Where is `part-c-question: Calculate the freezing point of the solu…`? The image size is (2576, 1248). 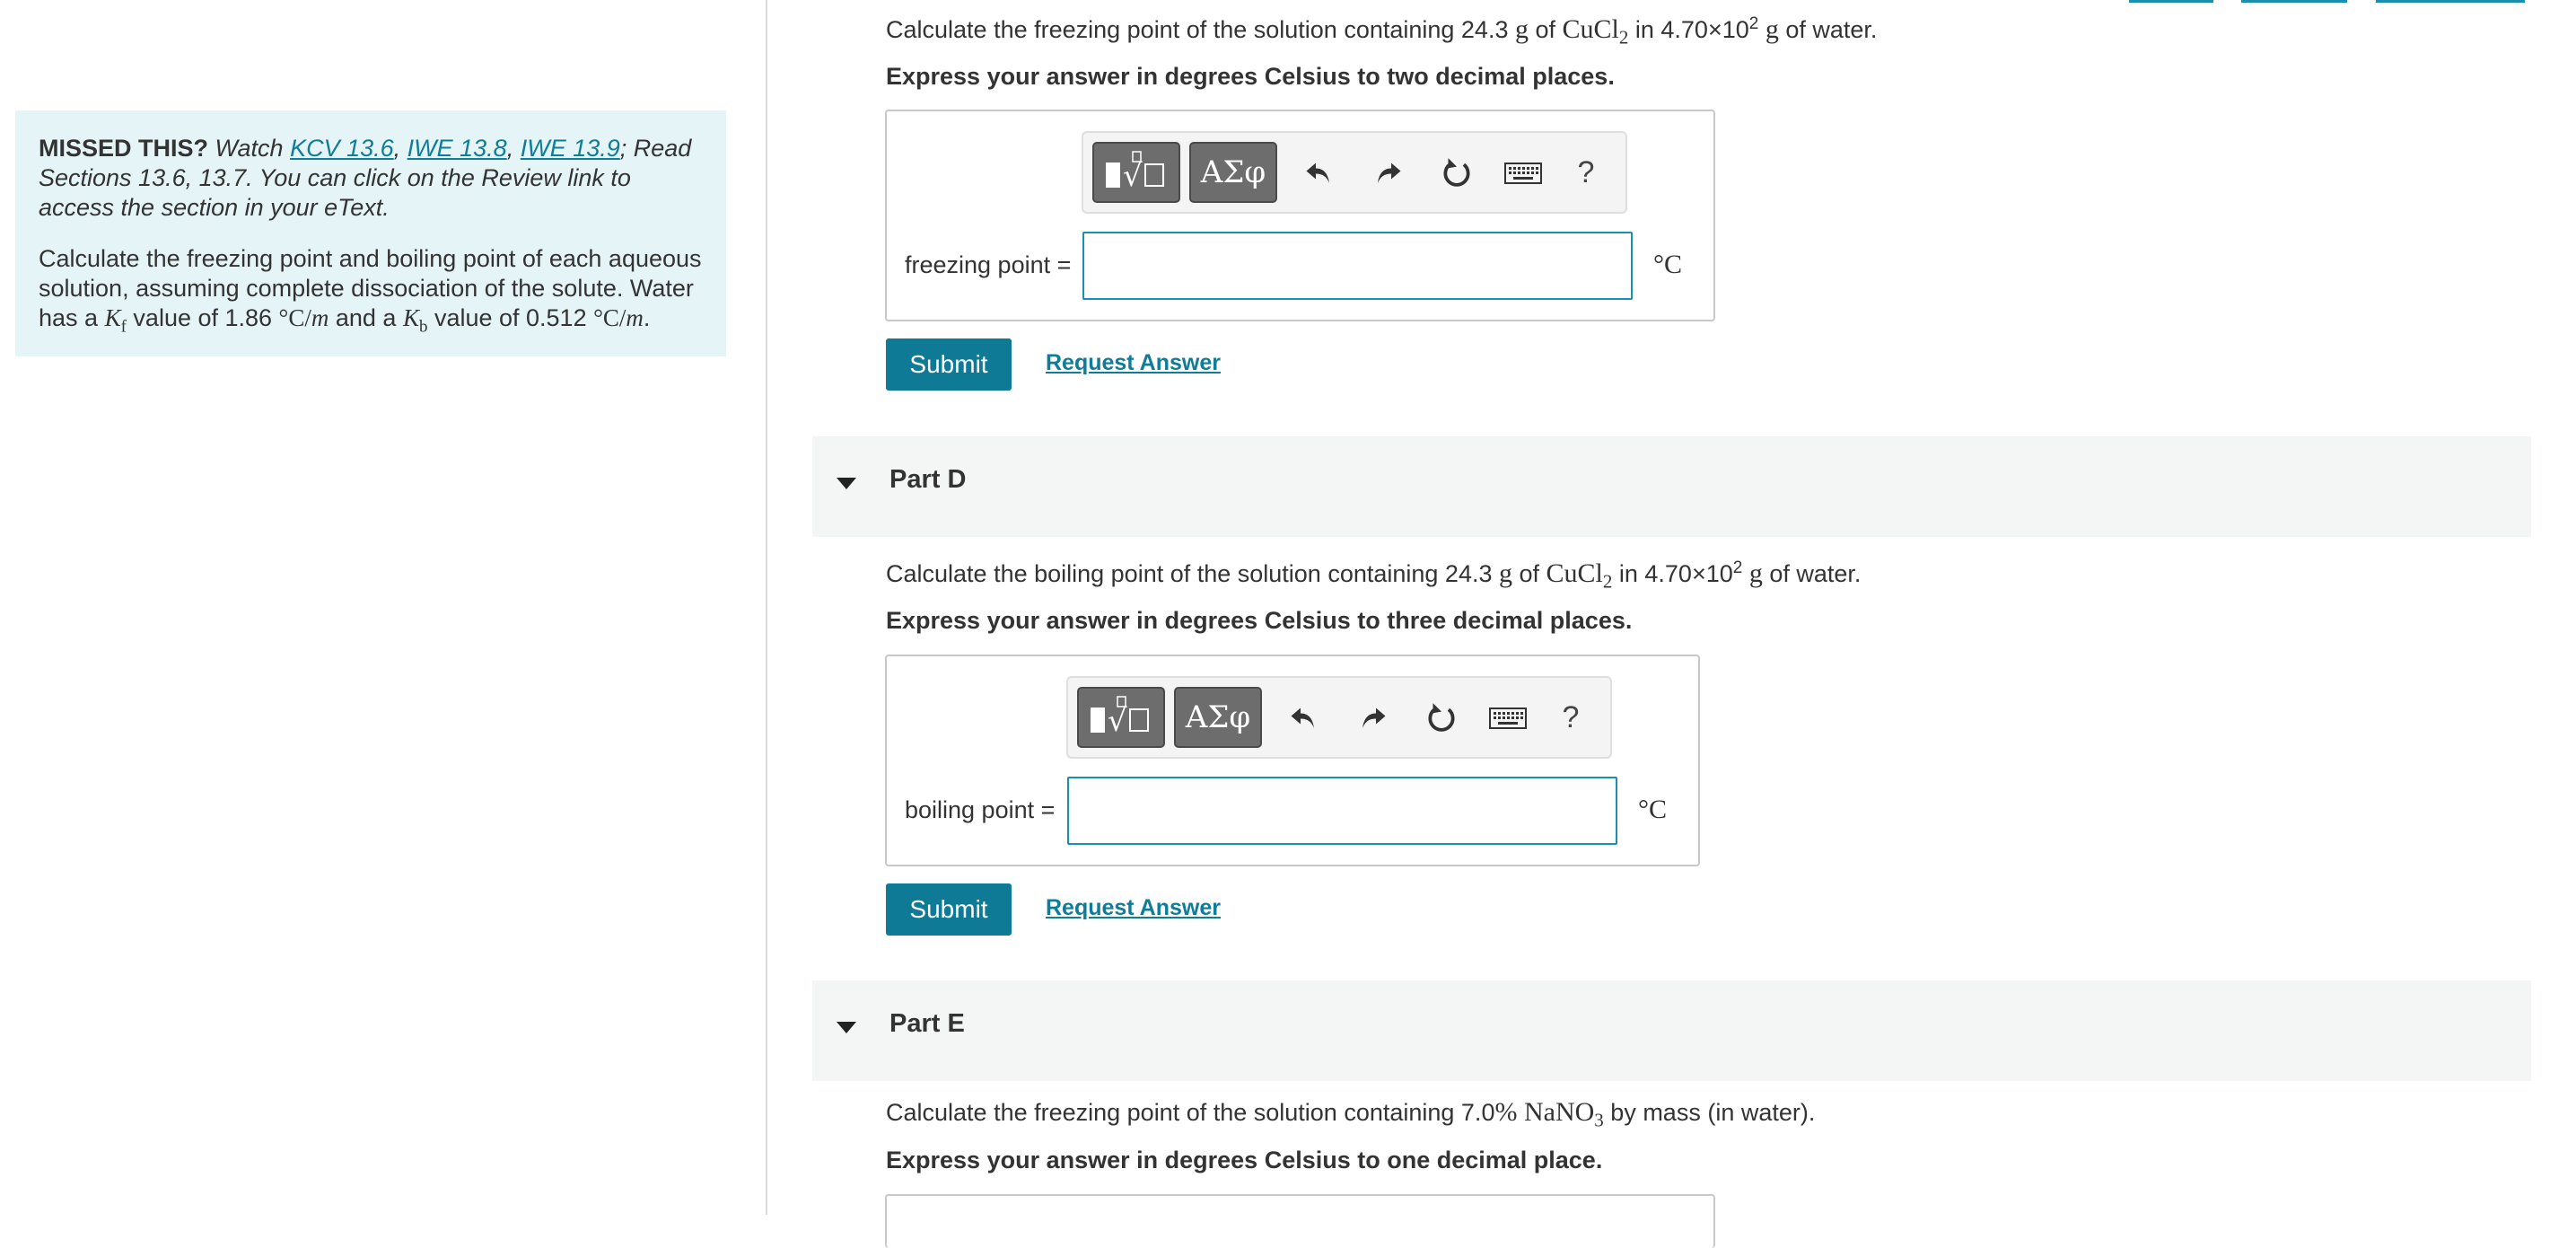 part-c-question: Calculate the freezing point of the solu… is located at coordinates (1382, 31).